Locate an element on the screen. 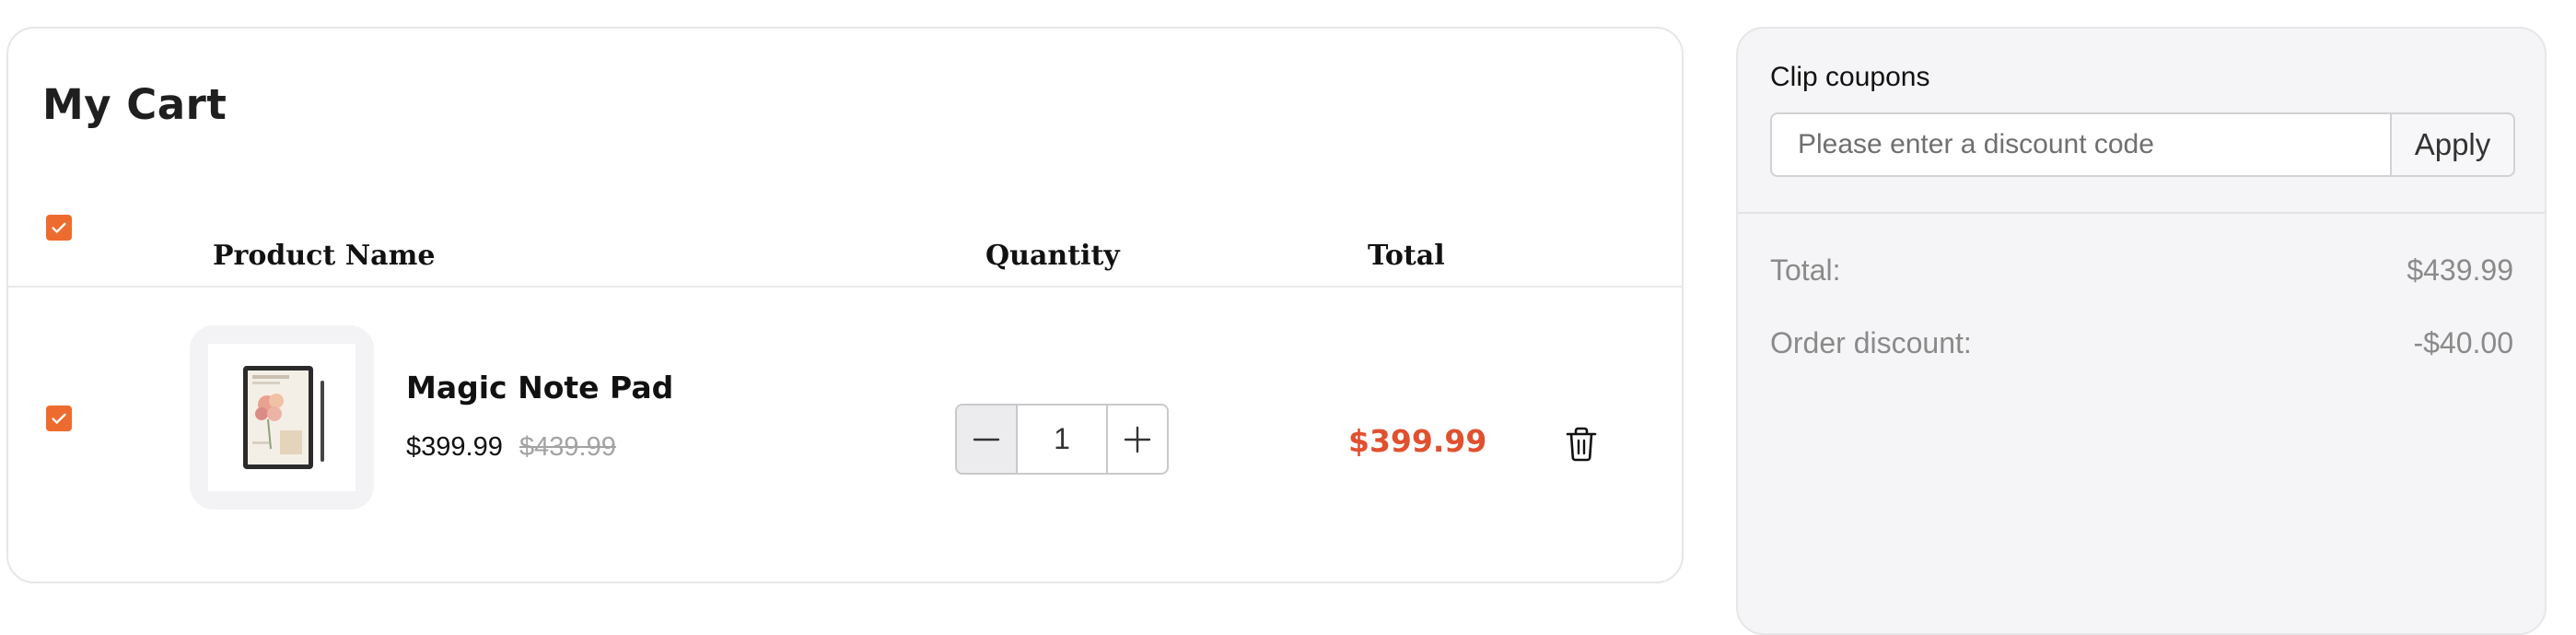 This screenshot has height=635, width=2576. plus-icon is located at coordinates (1137, 439).